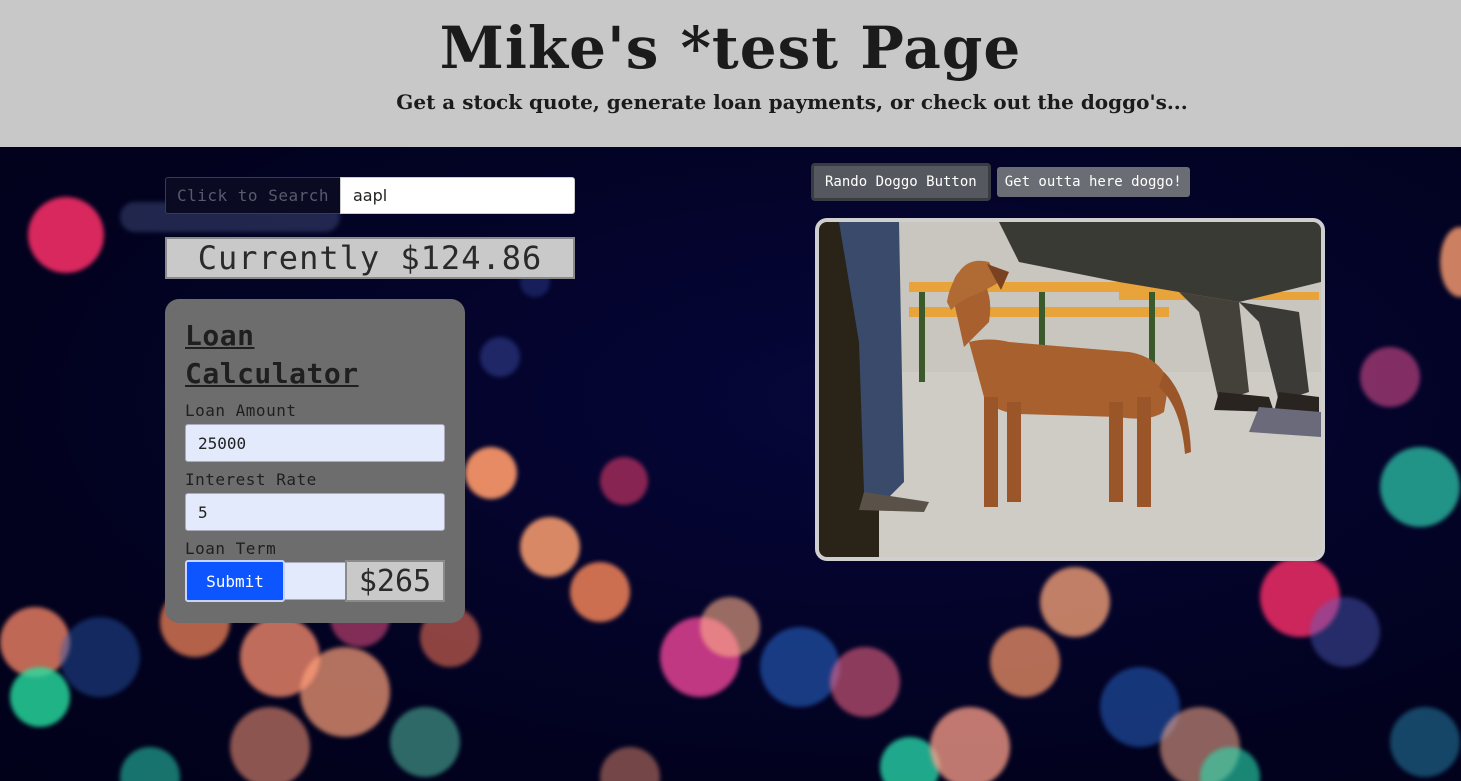 The image size is (1461, 781). What do you see at coordinates (457, 195) in the screenshot?
I see `stock-symbol-input` at bounding box center [457, 195].